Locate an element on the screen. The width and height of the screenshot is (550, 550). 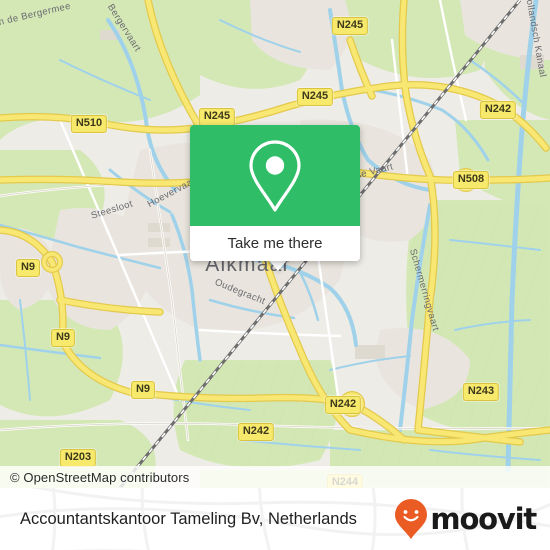
road-shield: N510 is located at coordinates (89, 124).